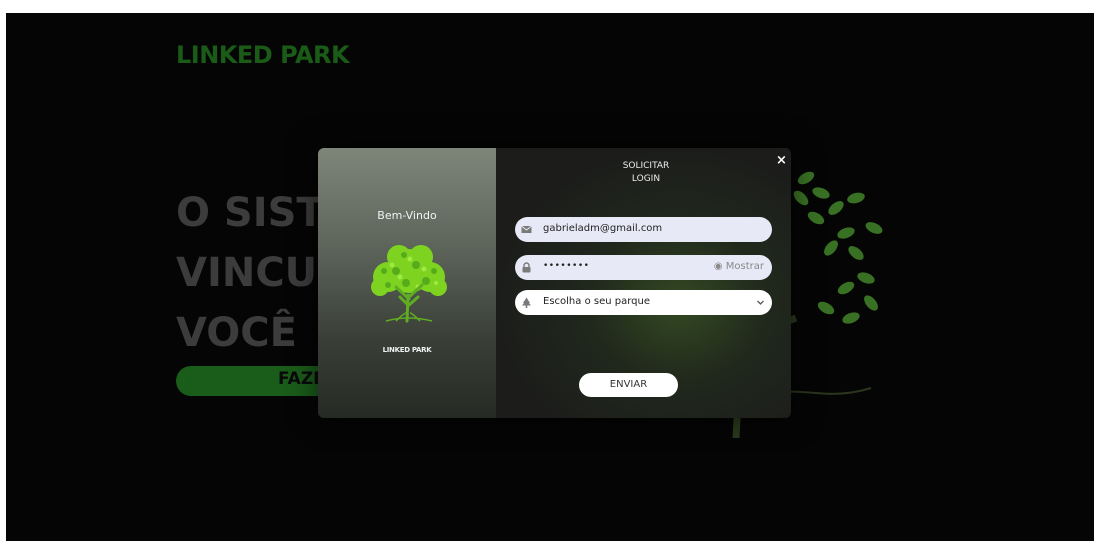 The height and width of the screenshot is (545, 1094). I want to click on modal-title-line-1: SOLICITAR, so click(646, 166).